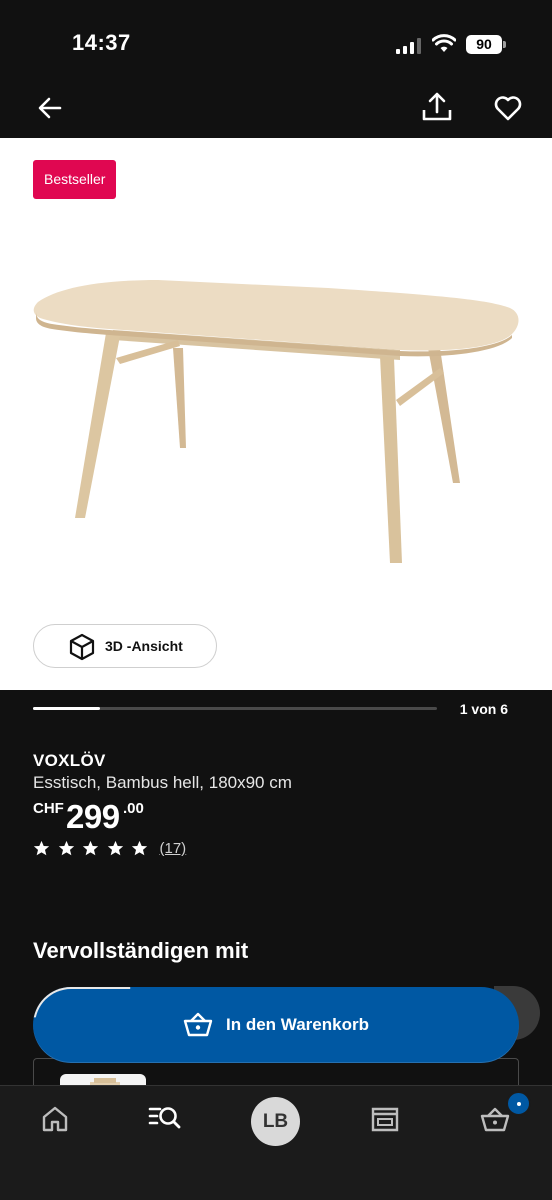 The image size is (552, 1200). I want to click on price-cents: .00, so click(133, 808).